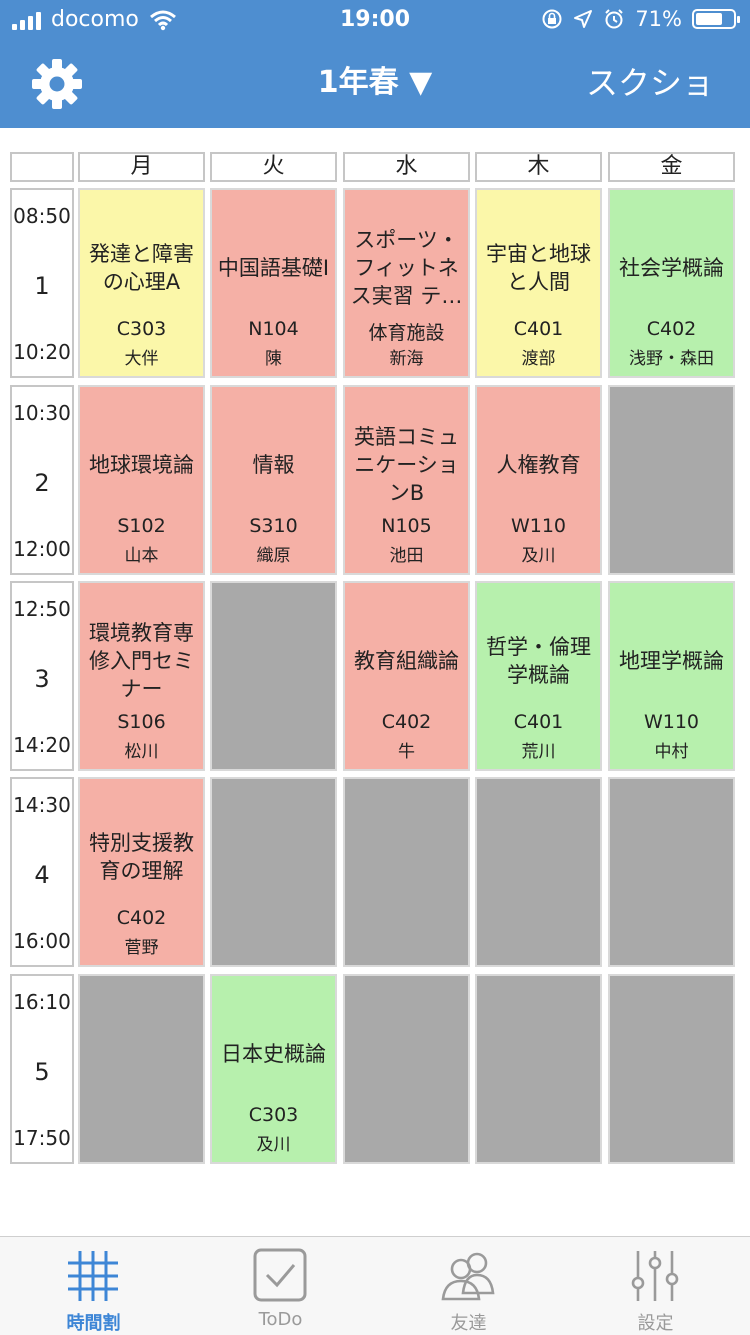 The height and width of the screenshot is (1335, 750). What do you see at coordinates (671, 268) in the screenshot?
I see `class-name: 社会学概論` at bounding box center [671, 268].